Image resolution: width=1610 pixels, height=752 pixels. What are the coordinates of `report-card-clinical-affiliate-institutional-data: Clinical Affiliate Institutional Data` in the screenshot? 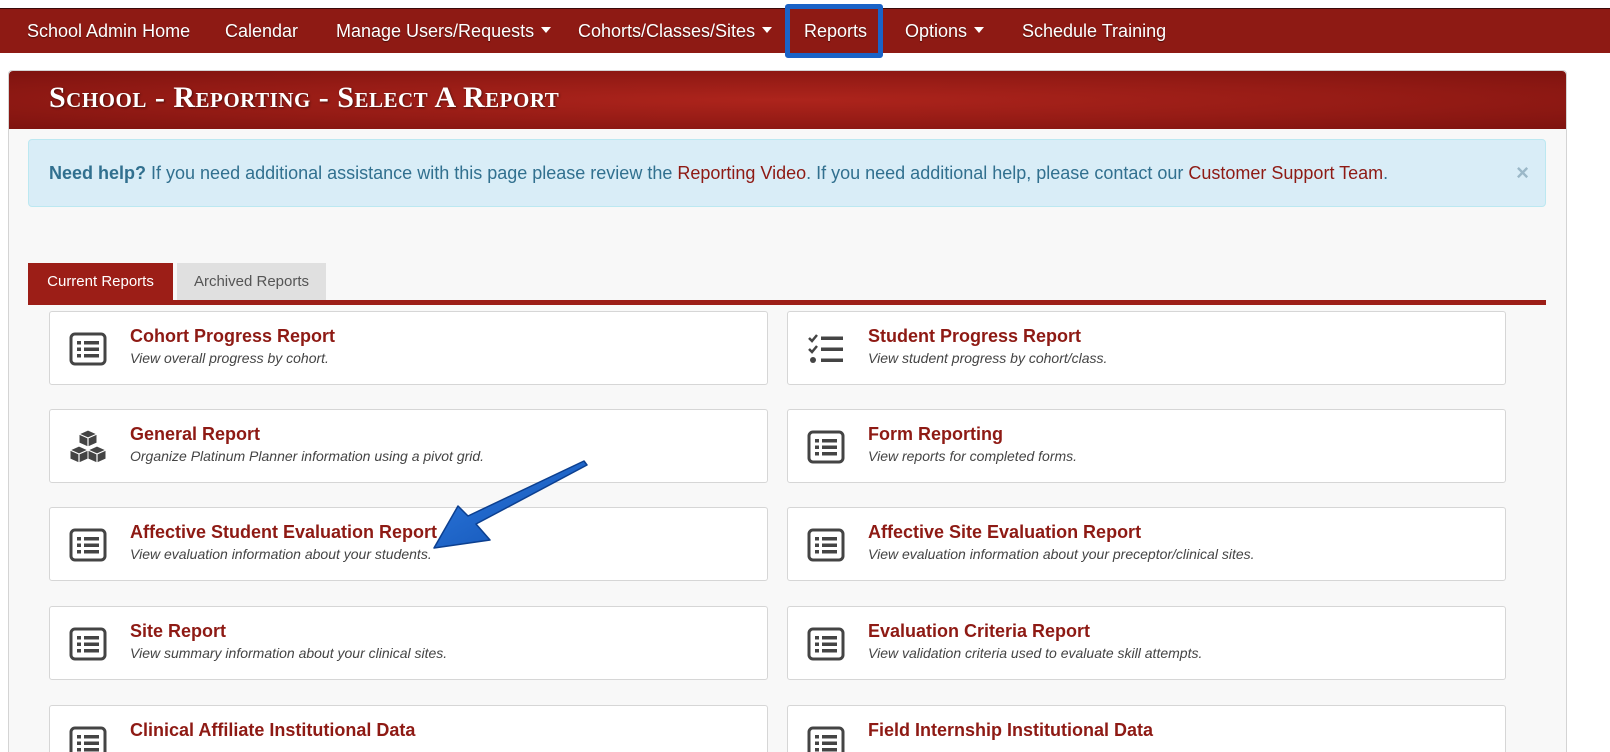 It's located at (408, 728).